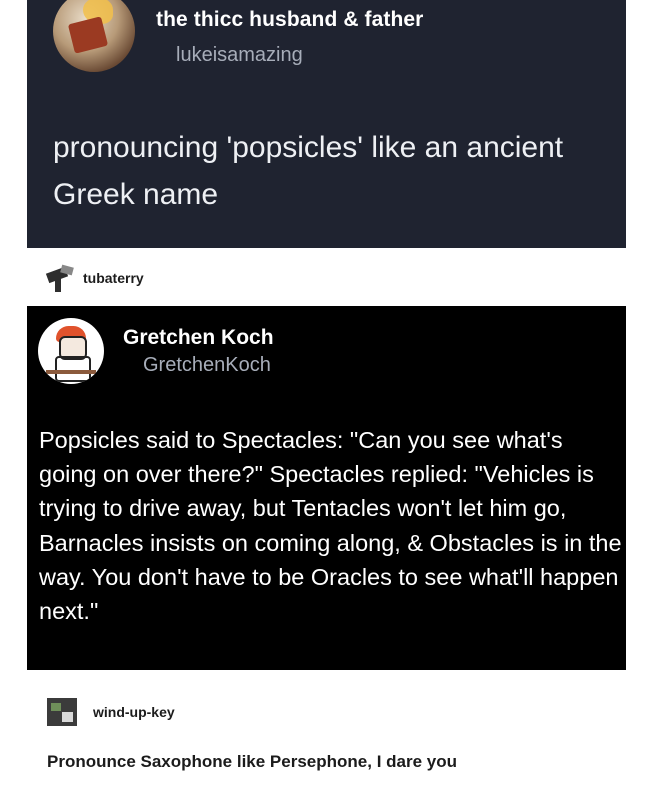 The image size is (650, 791). I want to click on reblog-header-1: tubaterry, so click(94, 278).